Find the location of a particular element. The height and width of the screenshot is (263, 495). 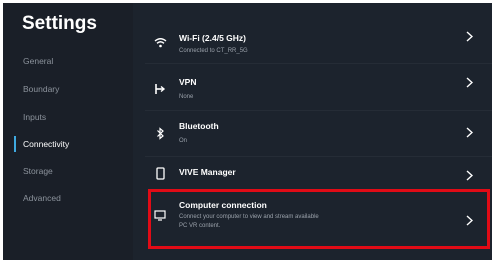

sidebar-item-boundary: Boundary is located at coordinates (41, 89).